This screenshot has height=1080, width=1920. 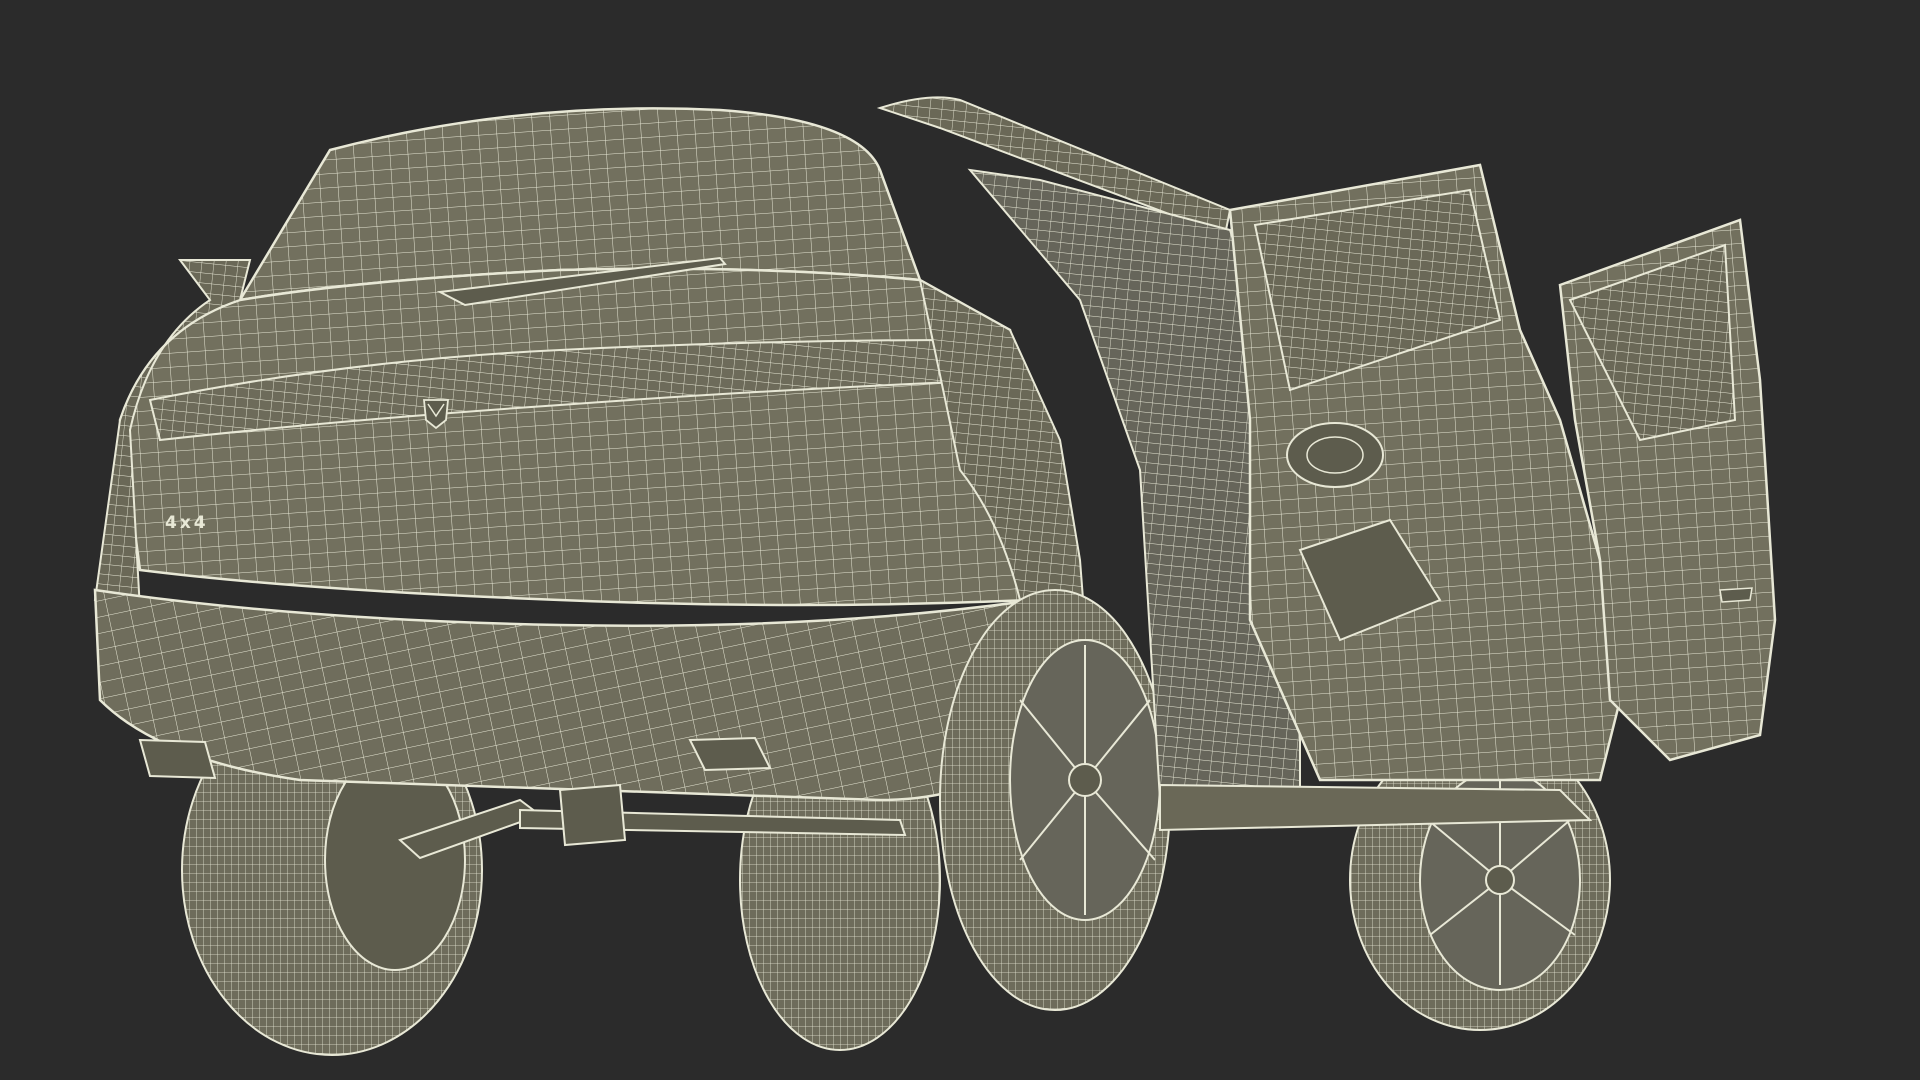 What do you see at coordinates (177, 759) in the screenshot?
I see `exhaust-left` at bounding box center [177, 759].